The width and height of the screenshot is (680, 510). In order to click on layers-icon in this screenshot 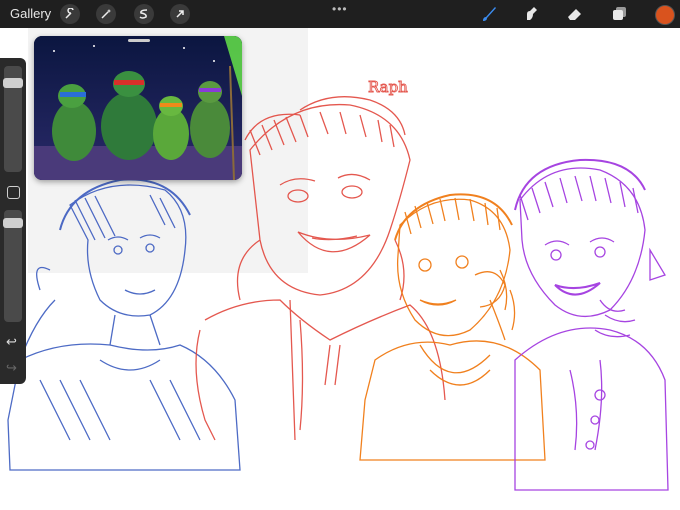, I will do `click(619, 14)`.